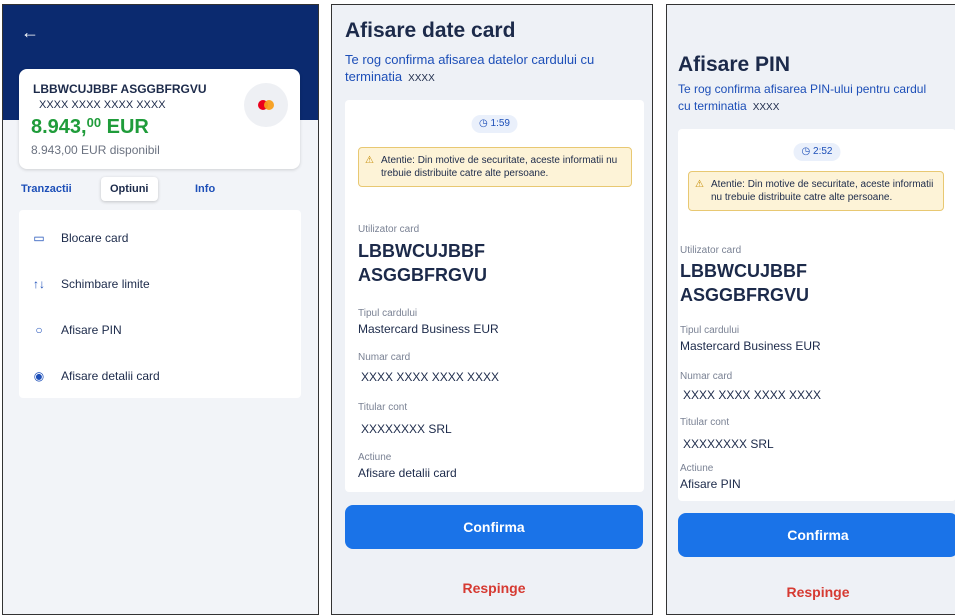 The width and height of the screenshot is (955, 615). Describe the element at coordinates (39, 284) in the screenshot. I see `arrows-updown-icon: ↑↓` at that location.